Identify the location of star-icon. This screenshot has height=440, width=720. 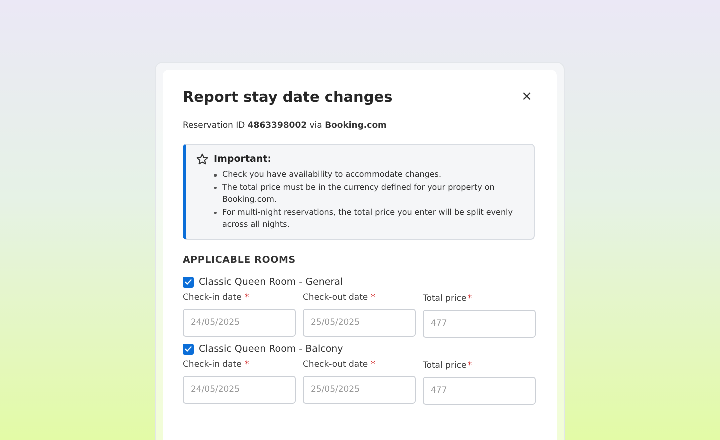
(202, 159).